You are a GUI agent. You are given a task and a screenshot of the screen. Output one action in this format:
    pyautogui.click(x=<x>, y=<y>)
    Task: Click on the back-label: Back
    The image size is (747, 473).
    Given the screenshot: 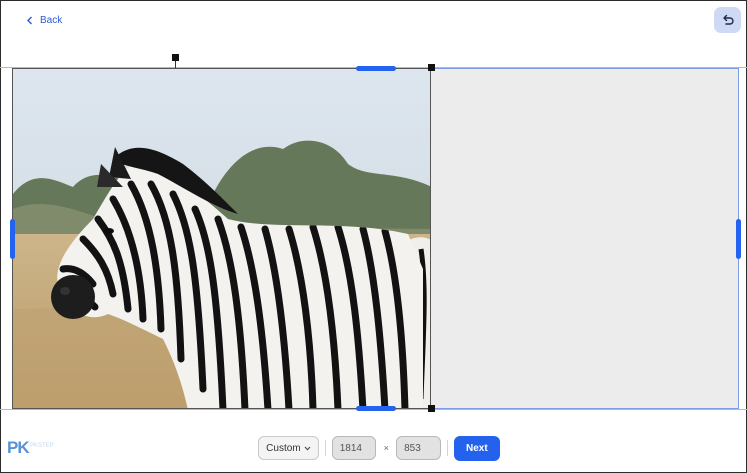 What is the action you would take?
    pyautogui.click(x=51, y=20)
    